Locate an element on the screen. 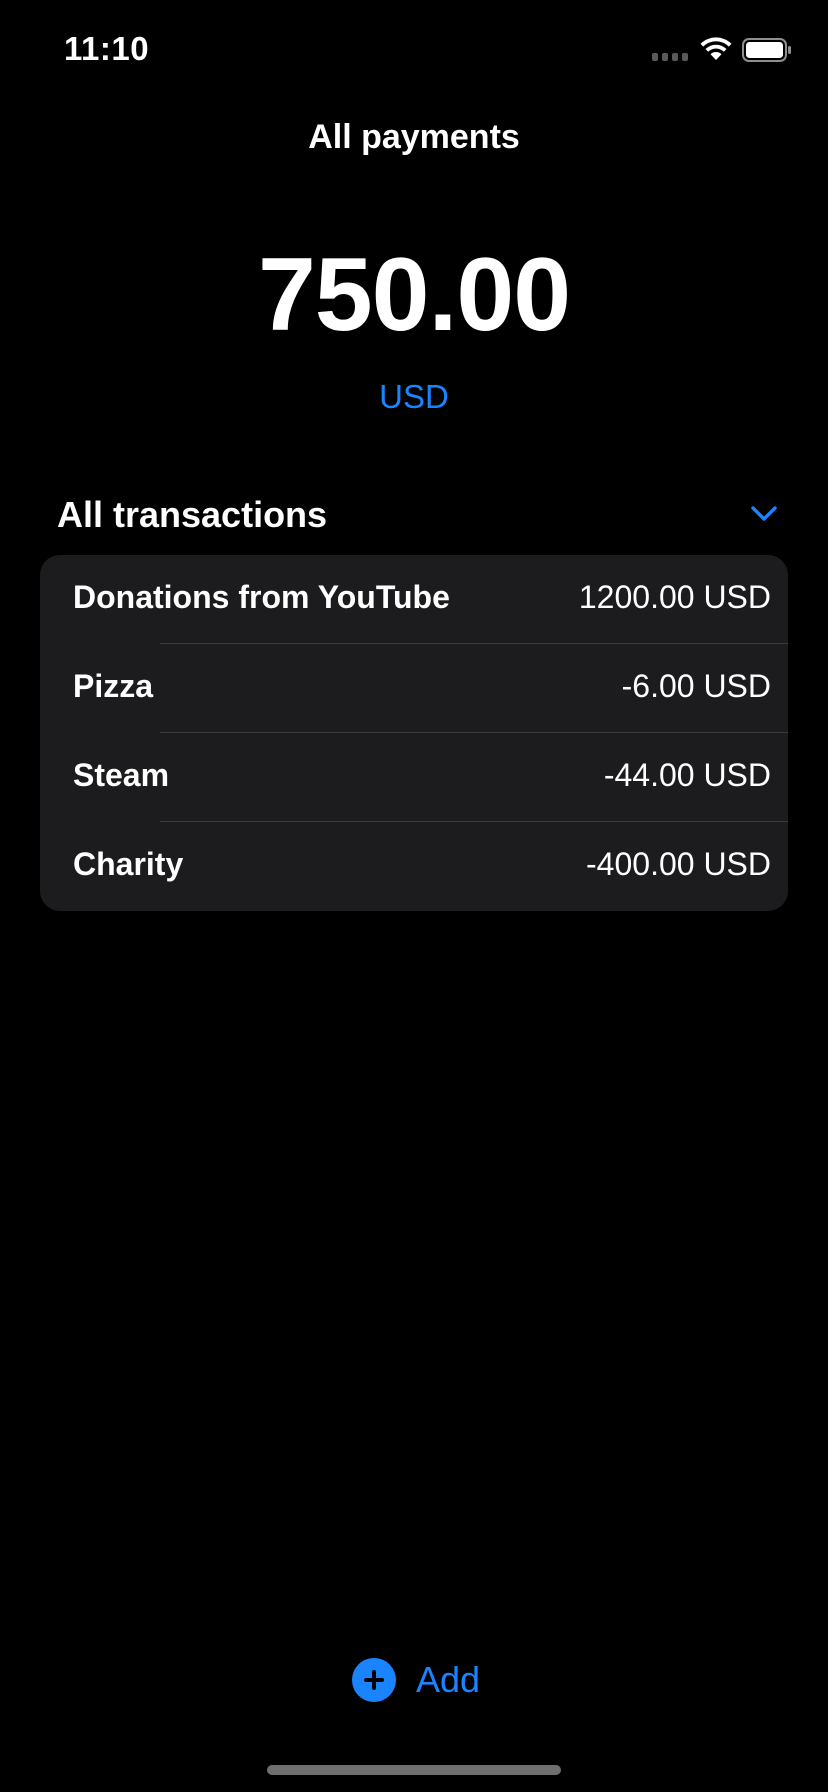 The width and height of the screenshot is (828, 1792). battery-icon is located at coordinates (766, 50).